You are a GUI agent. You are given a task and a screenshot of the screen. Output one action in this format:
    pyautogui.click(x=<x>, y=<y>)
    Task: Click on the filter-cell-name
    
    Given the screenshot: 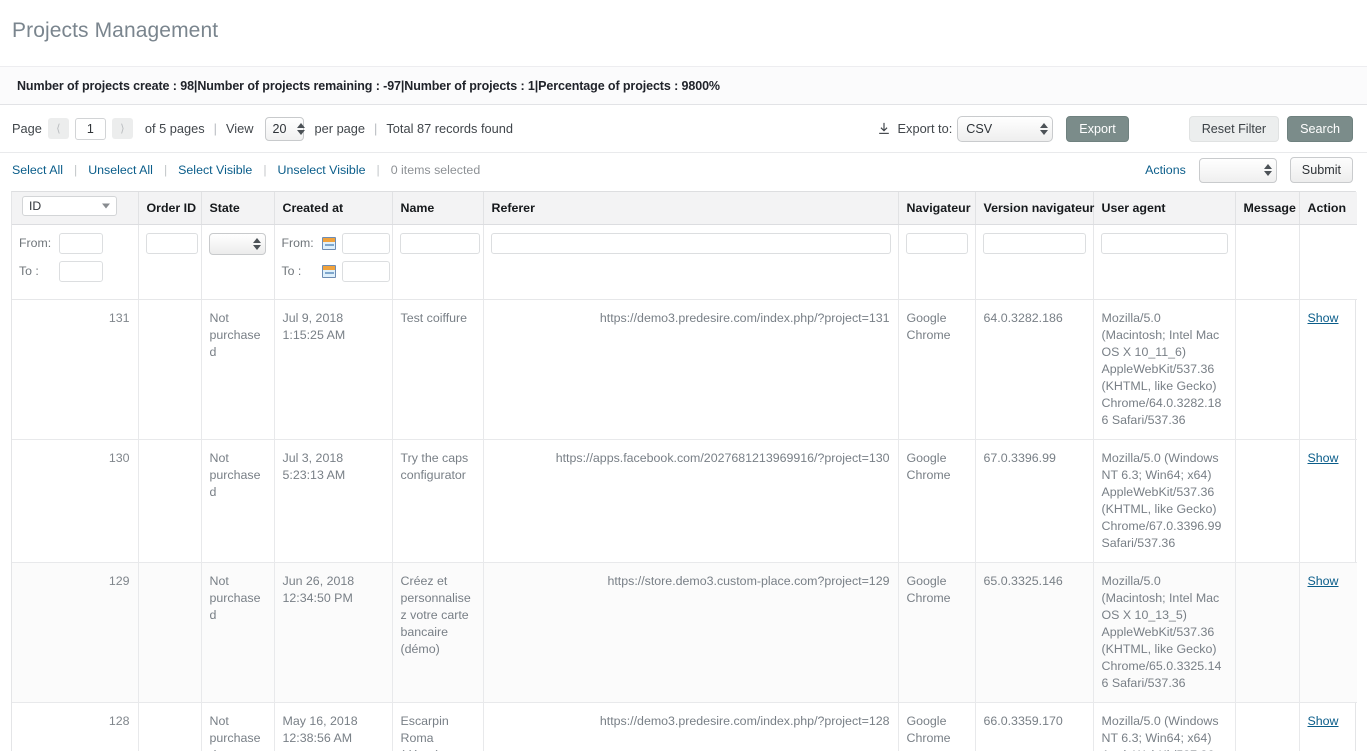 What is the action you would take?
    pyautogui.click(x=438, y=262)
    